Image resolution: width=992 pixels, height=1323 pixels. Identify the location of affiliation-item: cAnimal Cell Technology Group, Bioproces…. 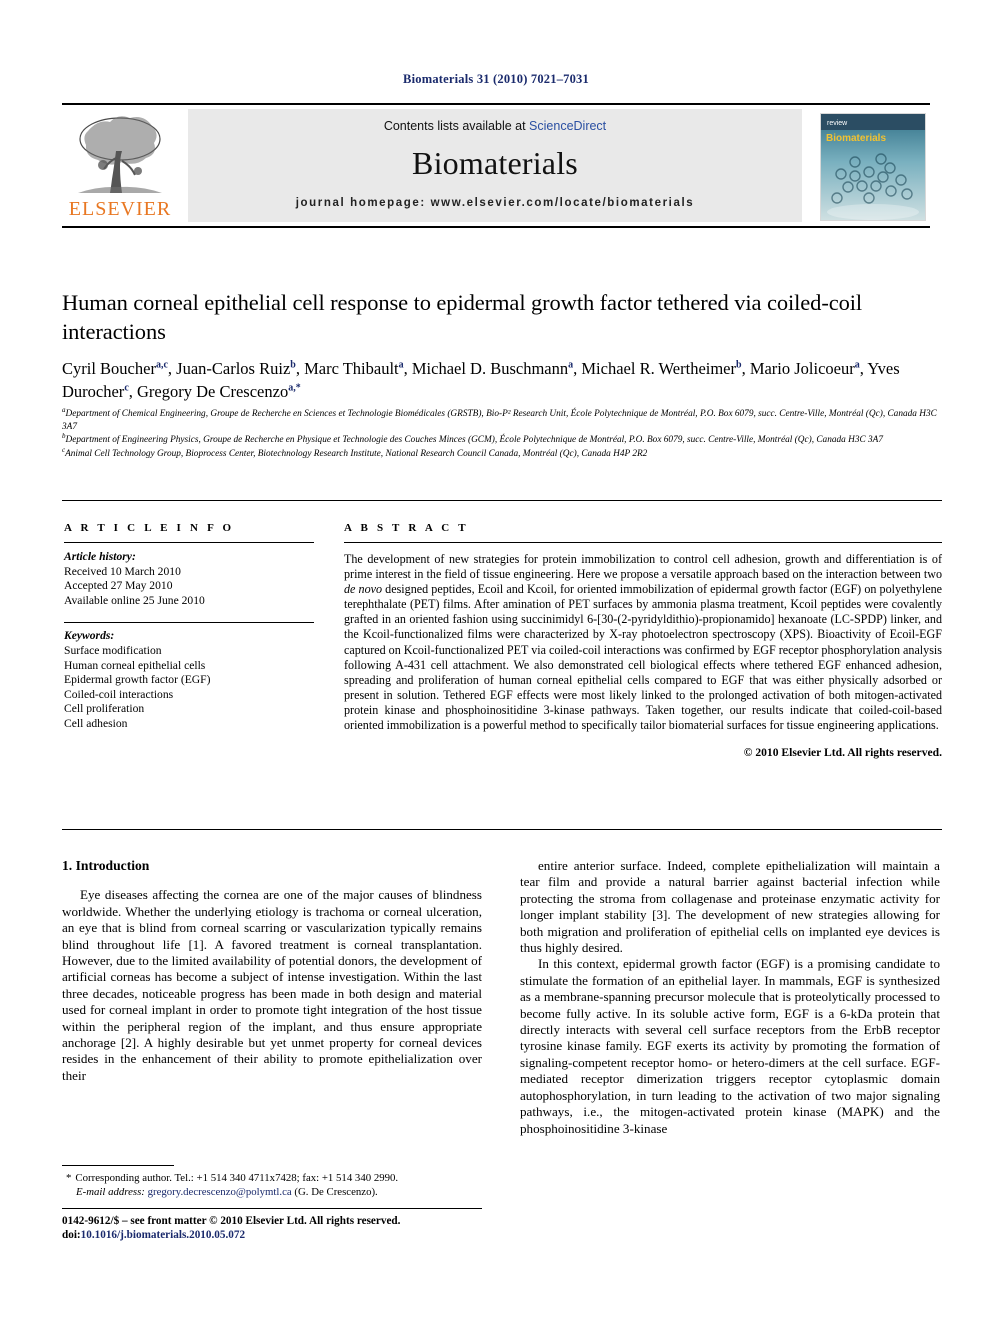
(502, 453).